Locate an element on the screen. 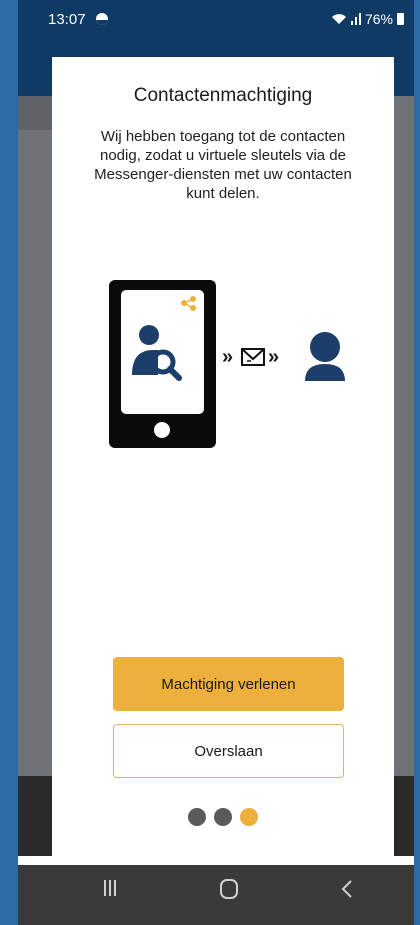 This screenshot has width=420, height=925. envelope-icon is located at coordinates (253, 357).